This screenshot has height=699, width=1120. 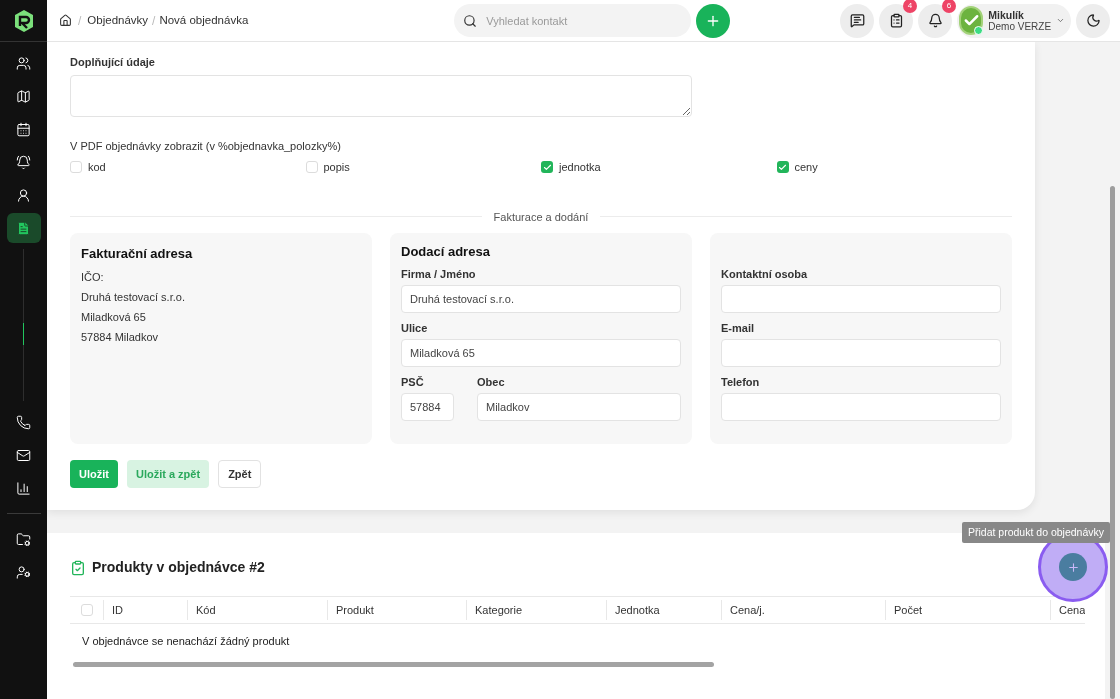 I want to click on section-heading: Produkty v objednávce #2, so click(x=178, y=567).